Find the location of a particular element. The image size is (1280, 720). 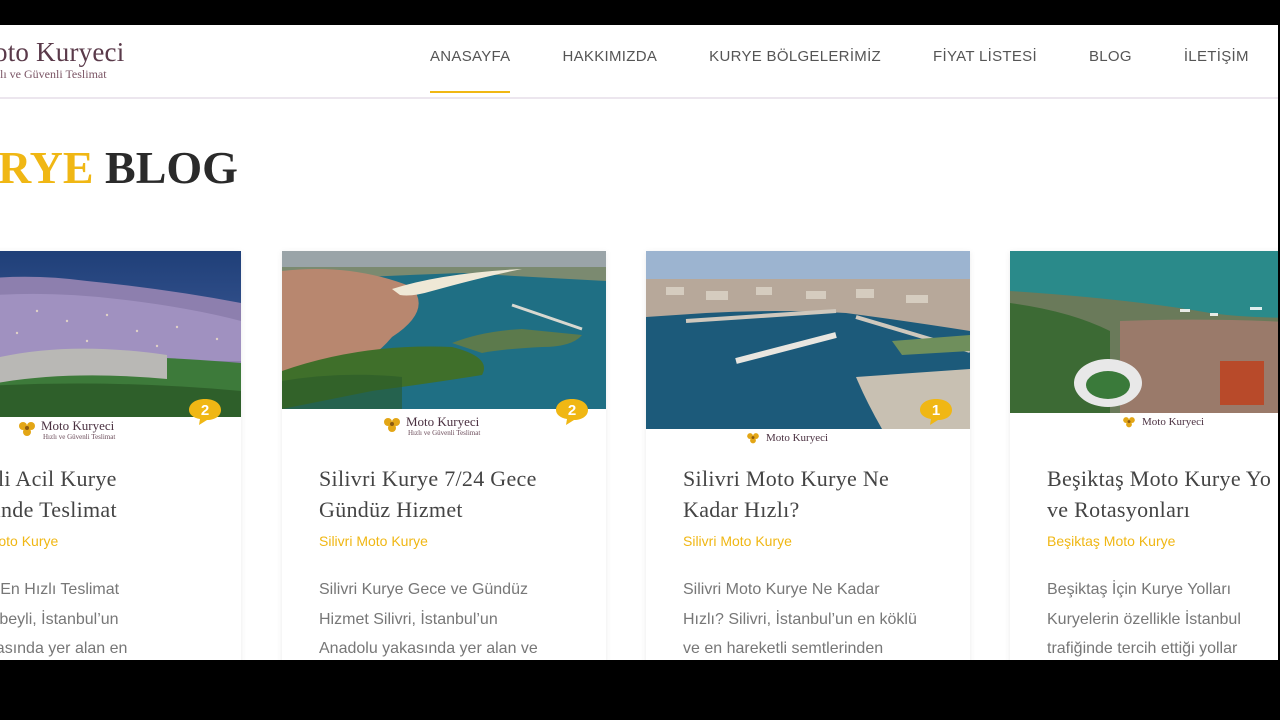

card-title-line: k. İçinde Teslimat is located at coordinates (58, 509).